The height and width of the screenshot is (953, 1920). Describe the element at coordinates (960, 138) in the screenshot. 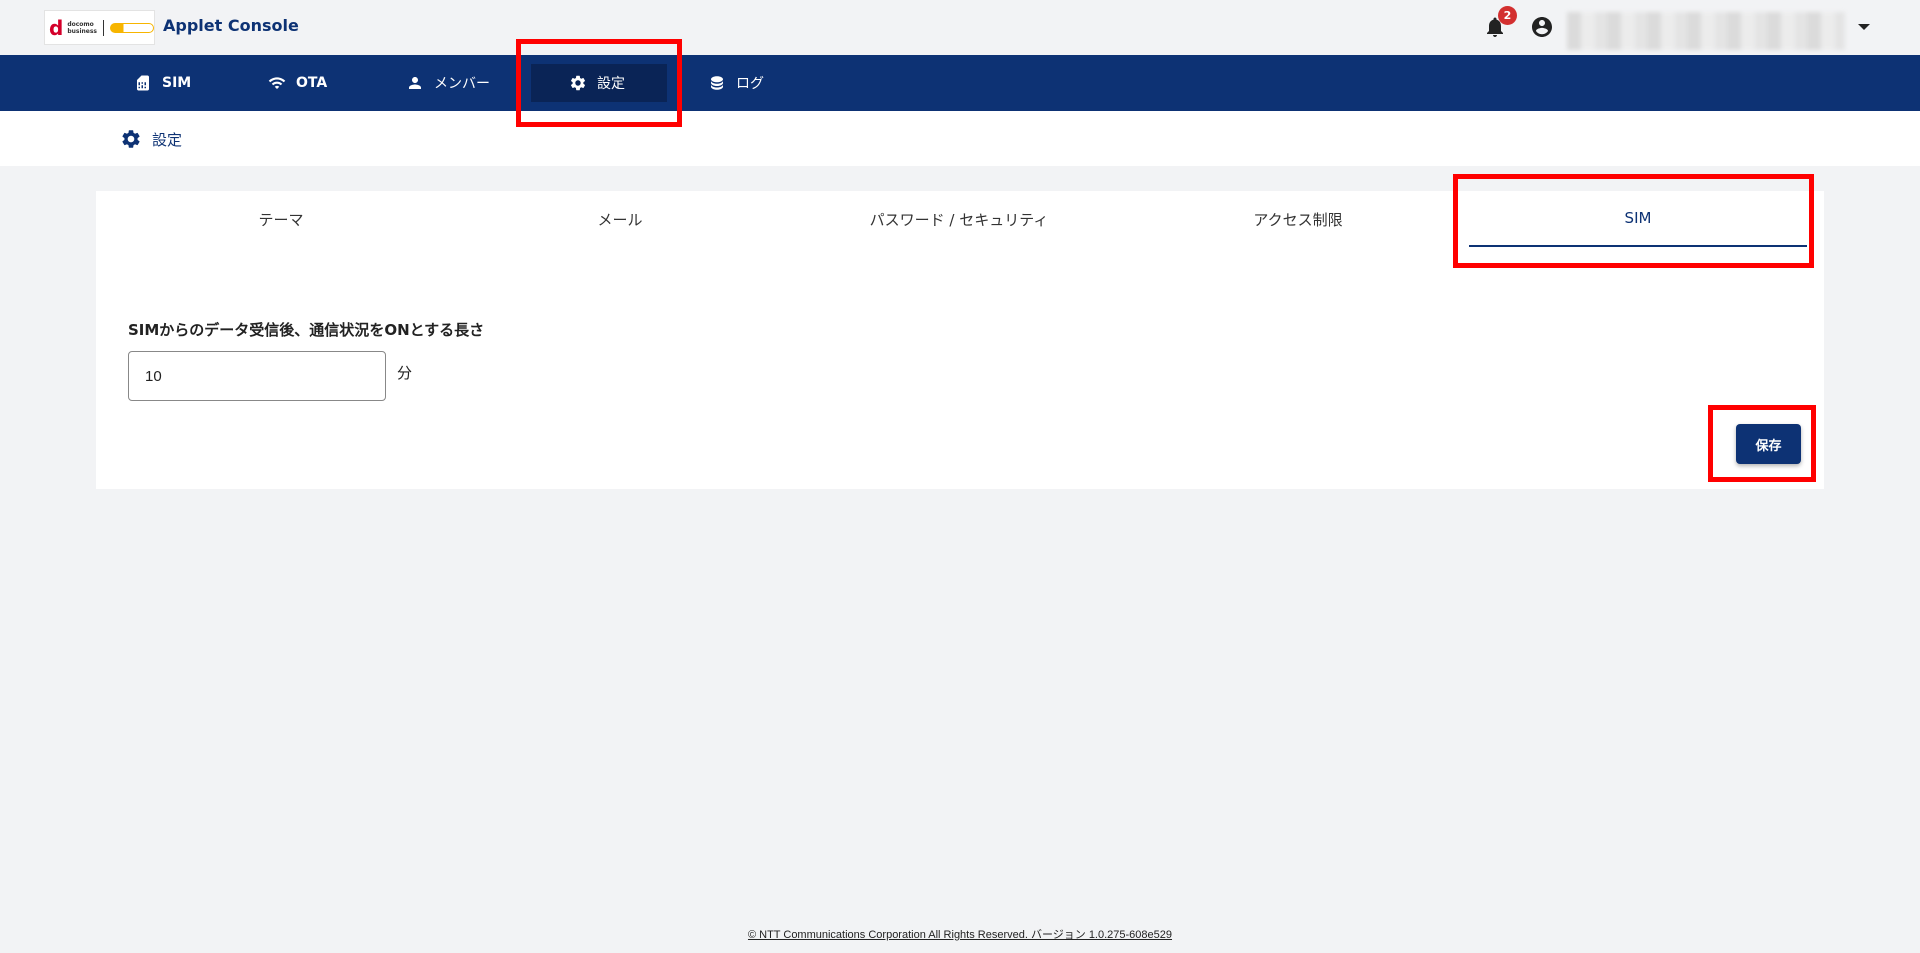

I see `breadcrumb-bar: 設定` at that location.